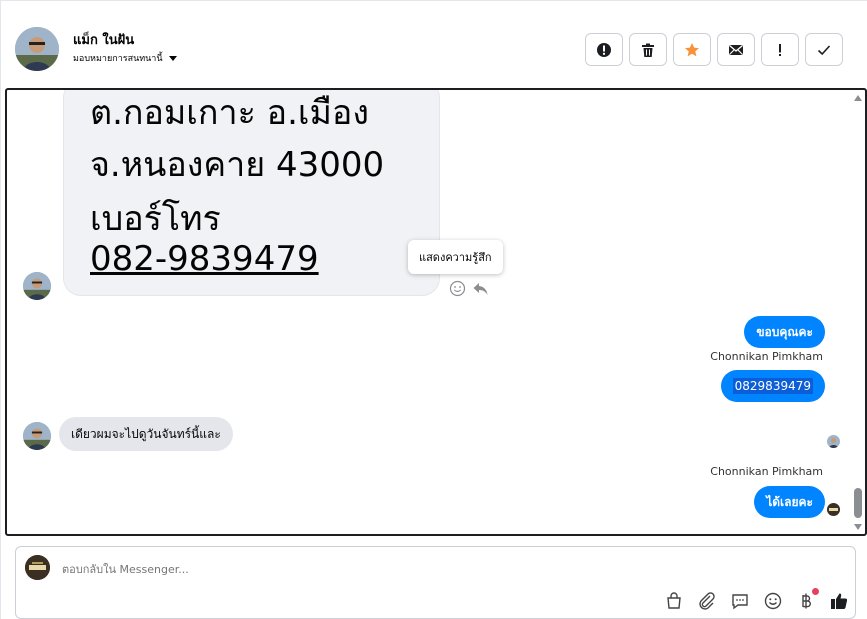 The image size is (867, 619). I want to click on selected-text: 0829839479, so click(772, 386).